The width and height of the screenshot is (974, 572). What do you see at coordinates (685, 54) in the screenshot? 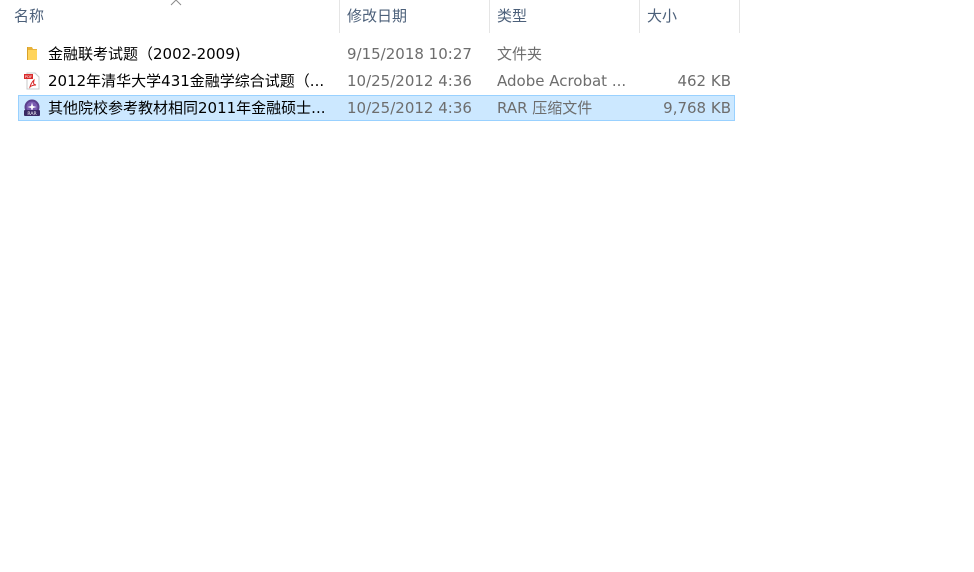
I see `file-size` at bounding box center [685, 54].